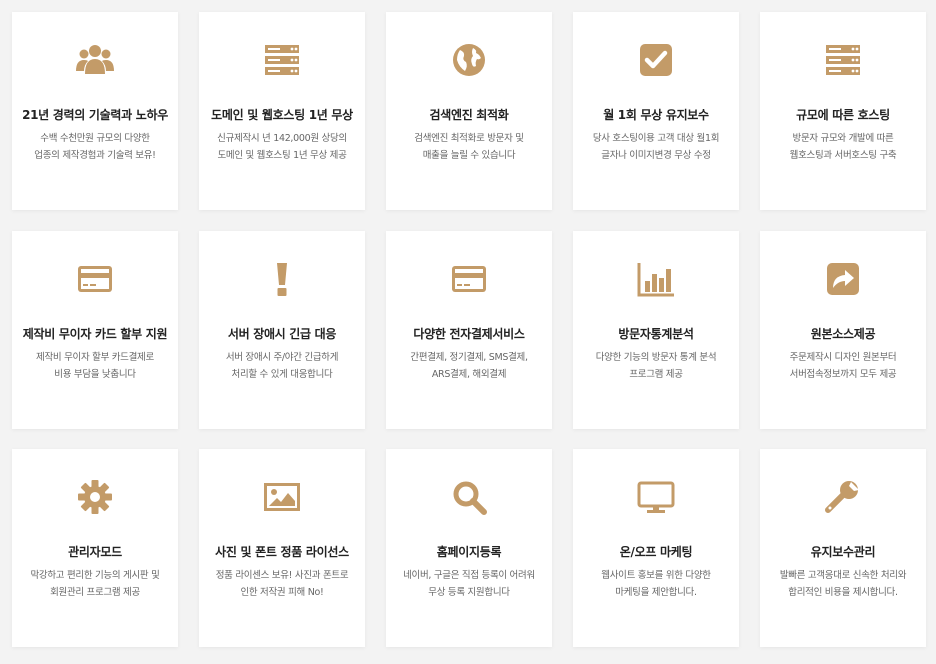 The height and width of the screenshot is (664, 936). I want to click on gear-icon, so click(95, 497).